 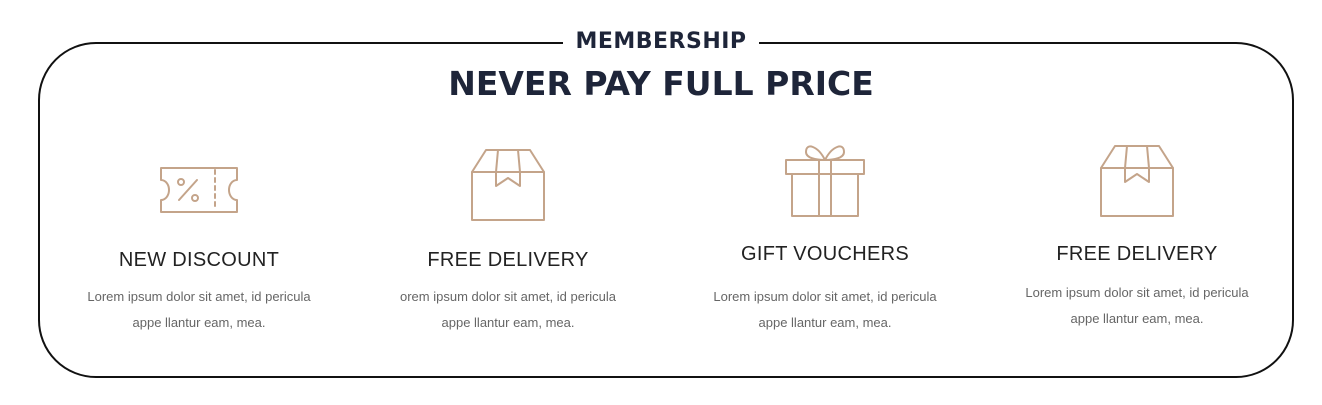 I want to click on membership-label-wrap: MEMBERSHIP, so click(x=661, y=42).